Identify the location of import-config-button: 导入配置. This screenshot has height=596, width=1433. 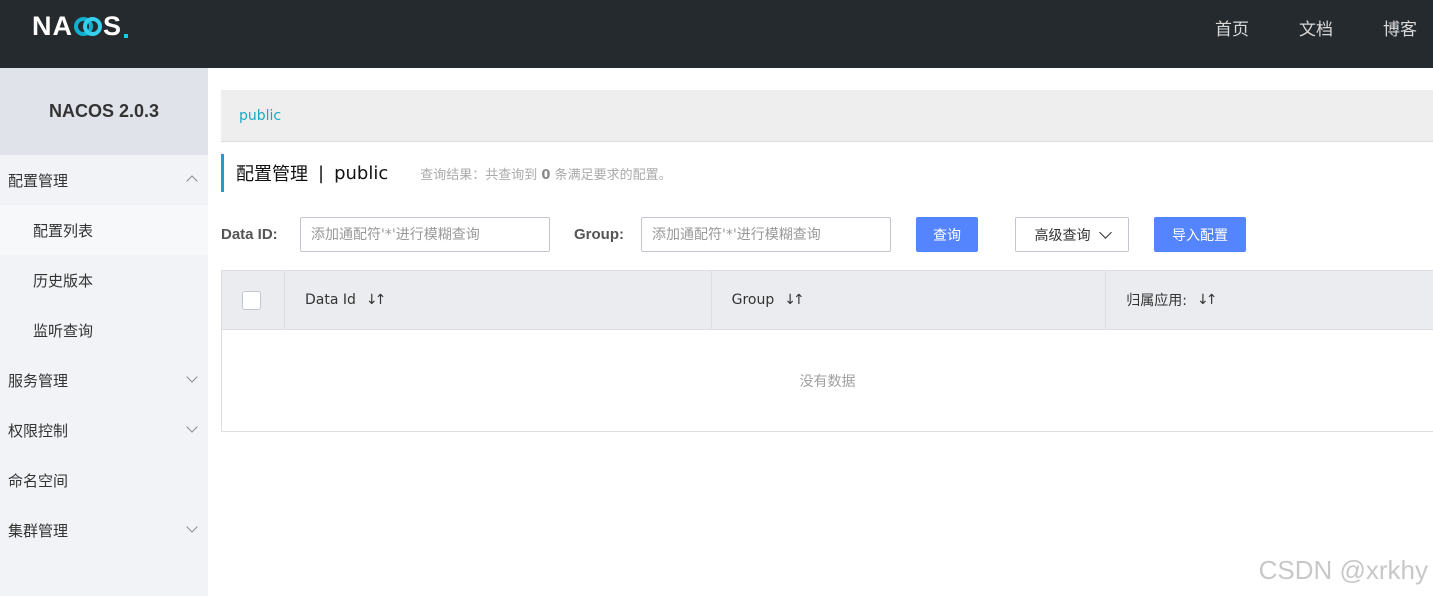
(1200, 234).